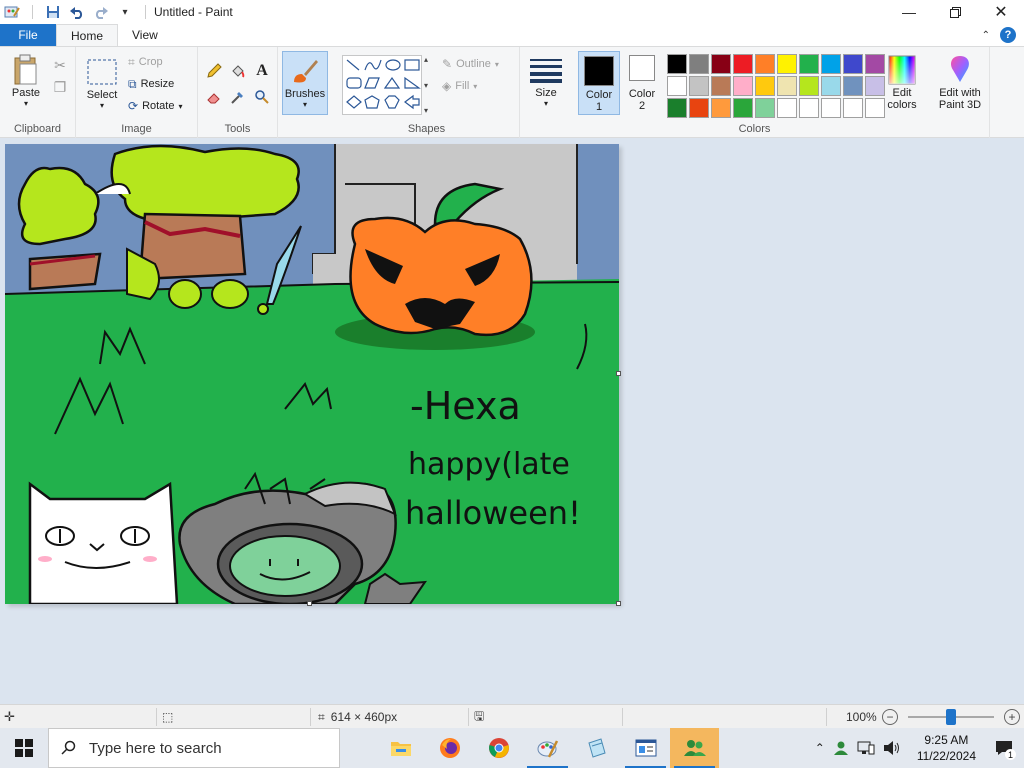 The height and width of the screenshot is (768, 1024). What do you see at coordinates (960, 82) in the screenshot?
I see `edit-with-paint3d-button: Edit with Paint 3D` at bounding box center [960, 82].